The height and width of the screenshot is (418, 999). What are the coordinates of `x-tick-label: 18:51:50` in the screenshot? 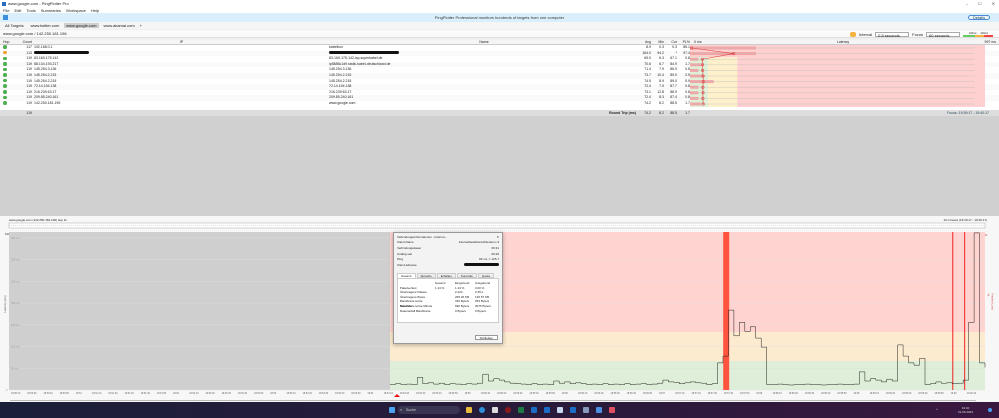 It's located at (162, 393).